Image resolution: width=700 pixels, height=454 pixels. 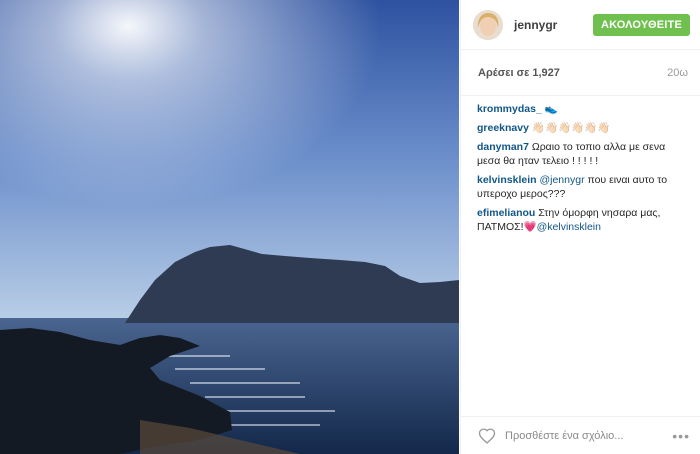 I want to click on comment: greeknavy 👋🏻👋🏻👋🏻👋🏻👋🏻👋🏻, so click(x=582, y=128).